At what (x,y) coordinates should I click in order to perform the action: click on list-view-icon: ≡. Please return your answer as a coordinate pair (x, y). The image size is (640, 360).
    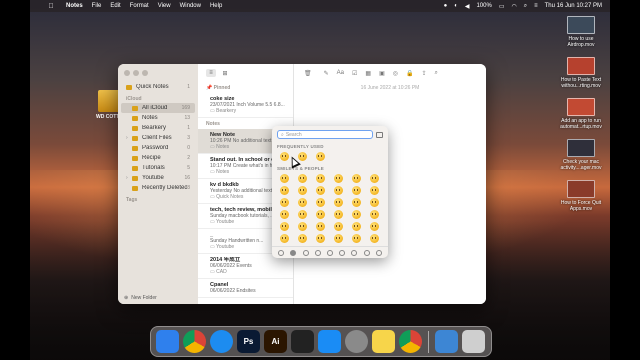
    Looking at the image, I should click on (211, 73).